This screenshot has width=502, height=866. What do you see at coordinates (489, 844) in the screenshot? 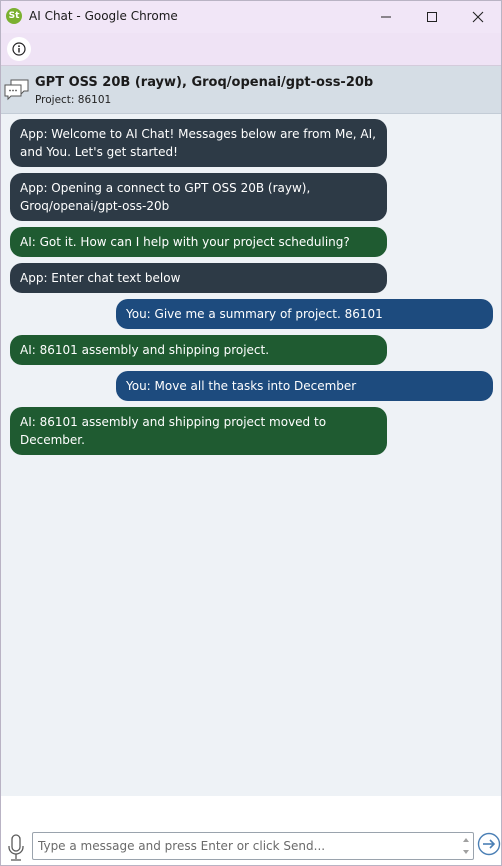
I see `send-arrow-icon` at bounding box center [489, 844].